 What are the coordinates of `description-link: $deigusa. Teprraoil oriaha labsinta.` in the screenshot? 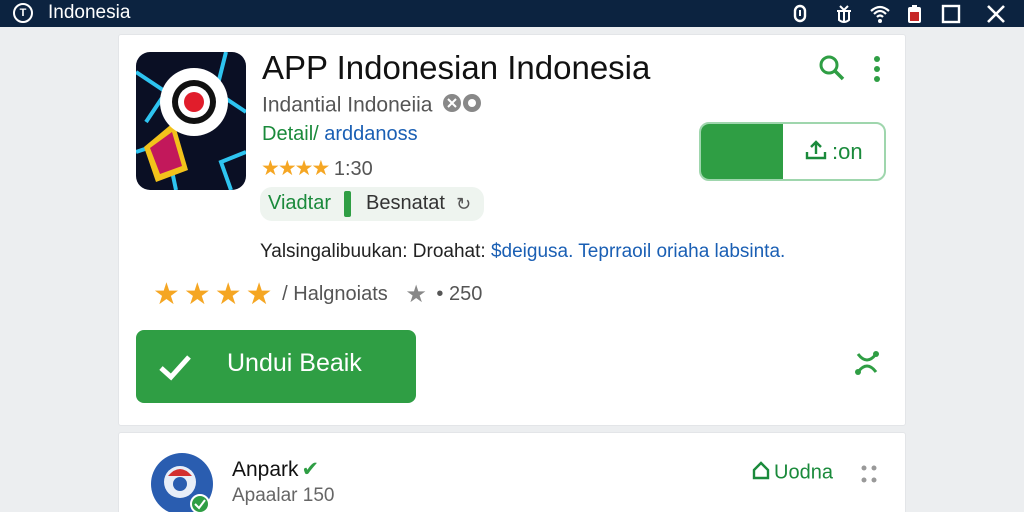 It's located at (638, 251).